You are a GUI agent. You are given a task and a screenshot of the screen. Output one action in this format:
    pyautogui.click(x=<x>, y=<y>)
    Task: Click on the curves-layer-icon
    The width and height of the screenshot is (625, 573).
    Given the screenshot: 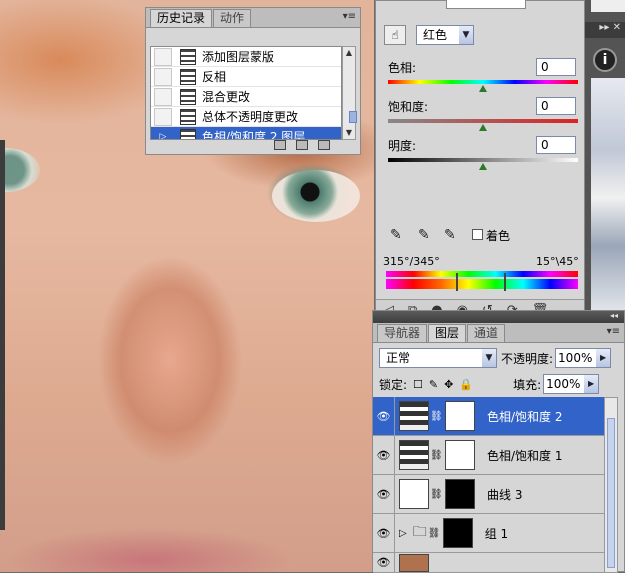 What is the action you would take?
    pyautogui.click(x=414, y=494)
    